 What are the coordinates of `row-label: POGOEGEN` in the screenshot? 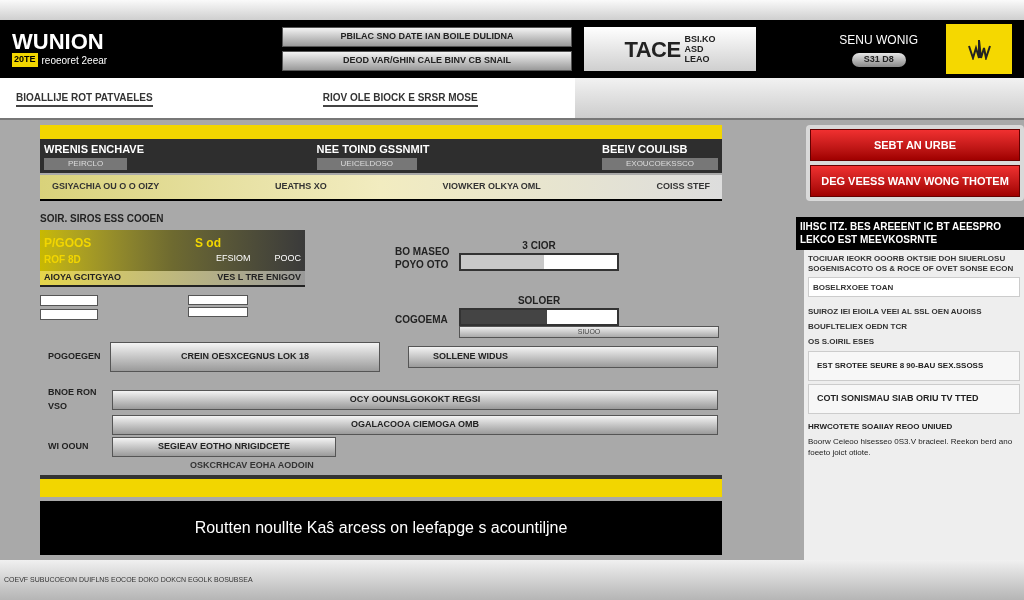 It's located at (74, 357).